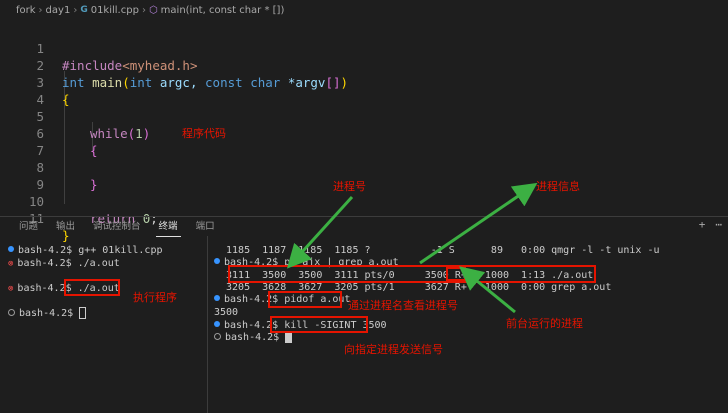 Image resolution: width=728 pixels, height=413 pixels. I want to click on tab-ports: 端口, so click(205, 227).